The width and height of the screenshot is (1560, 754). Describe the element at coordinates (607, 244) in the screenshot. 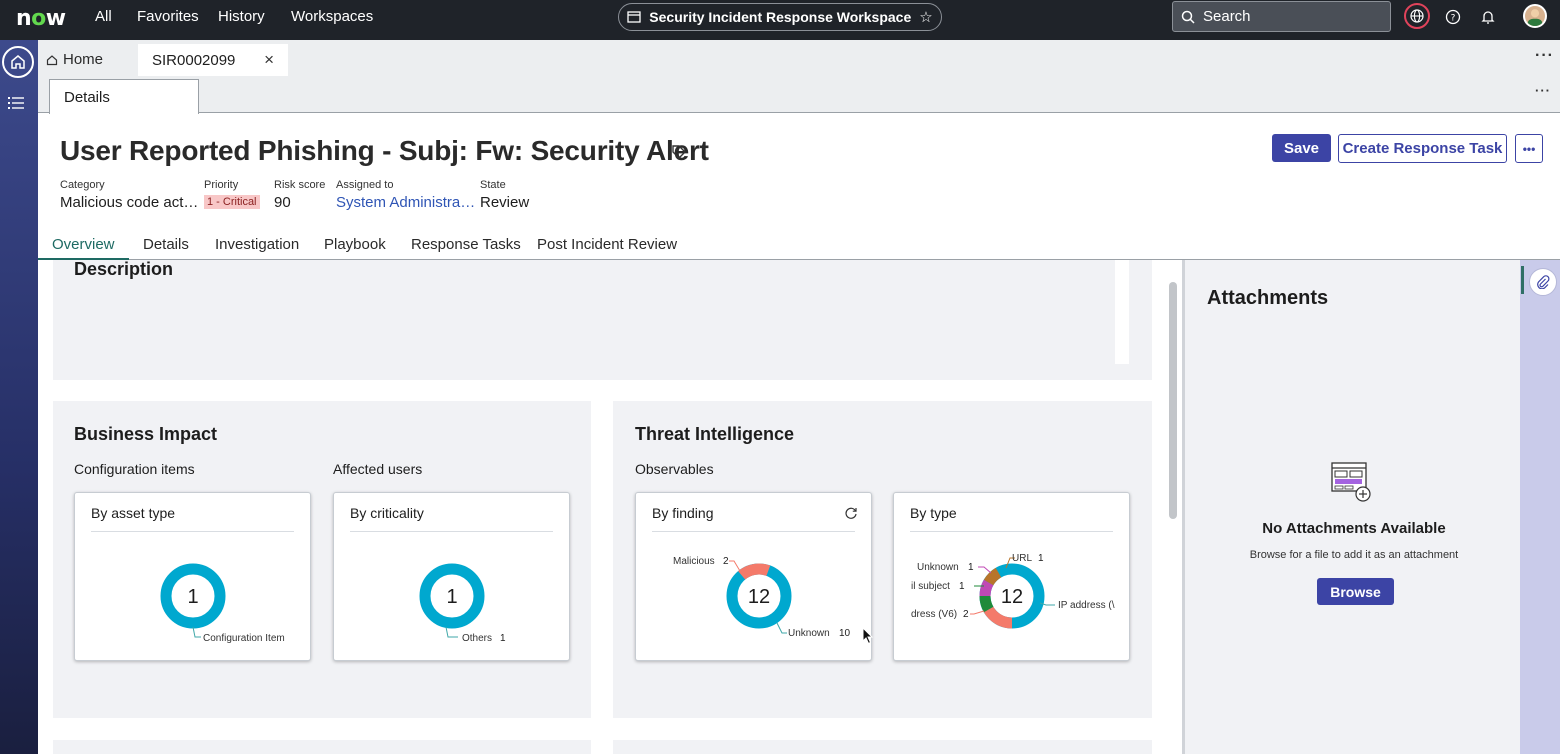

I see `tab-post-incident-review: Post Incident Review` at that location.